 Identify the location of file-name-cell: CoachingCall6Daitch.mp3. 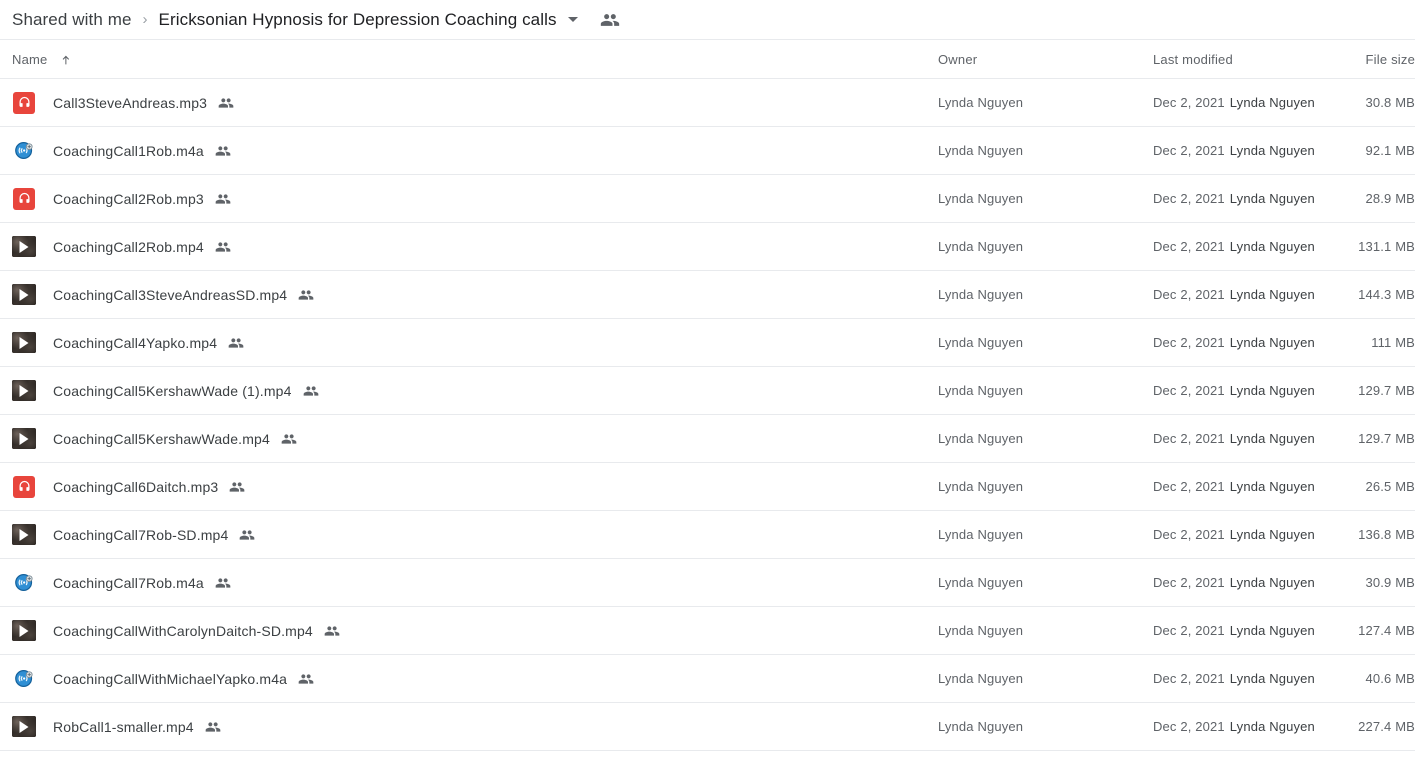
(469, 487).